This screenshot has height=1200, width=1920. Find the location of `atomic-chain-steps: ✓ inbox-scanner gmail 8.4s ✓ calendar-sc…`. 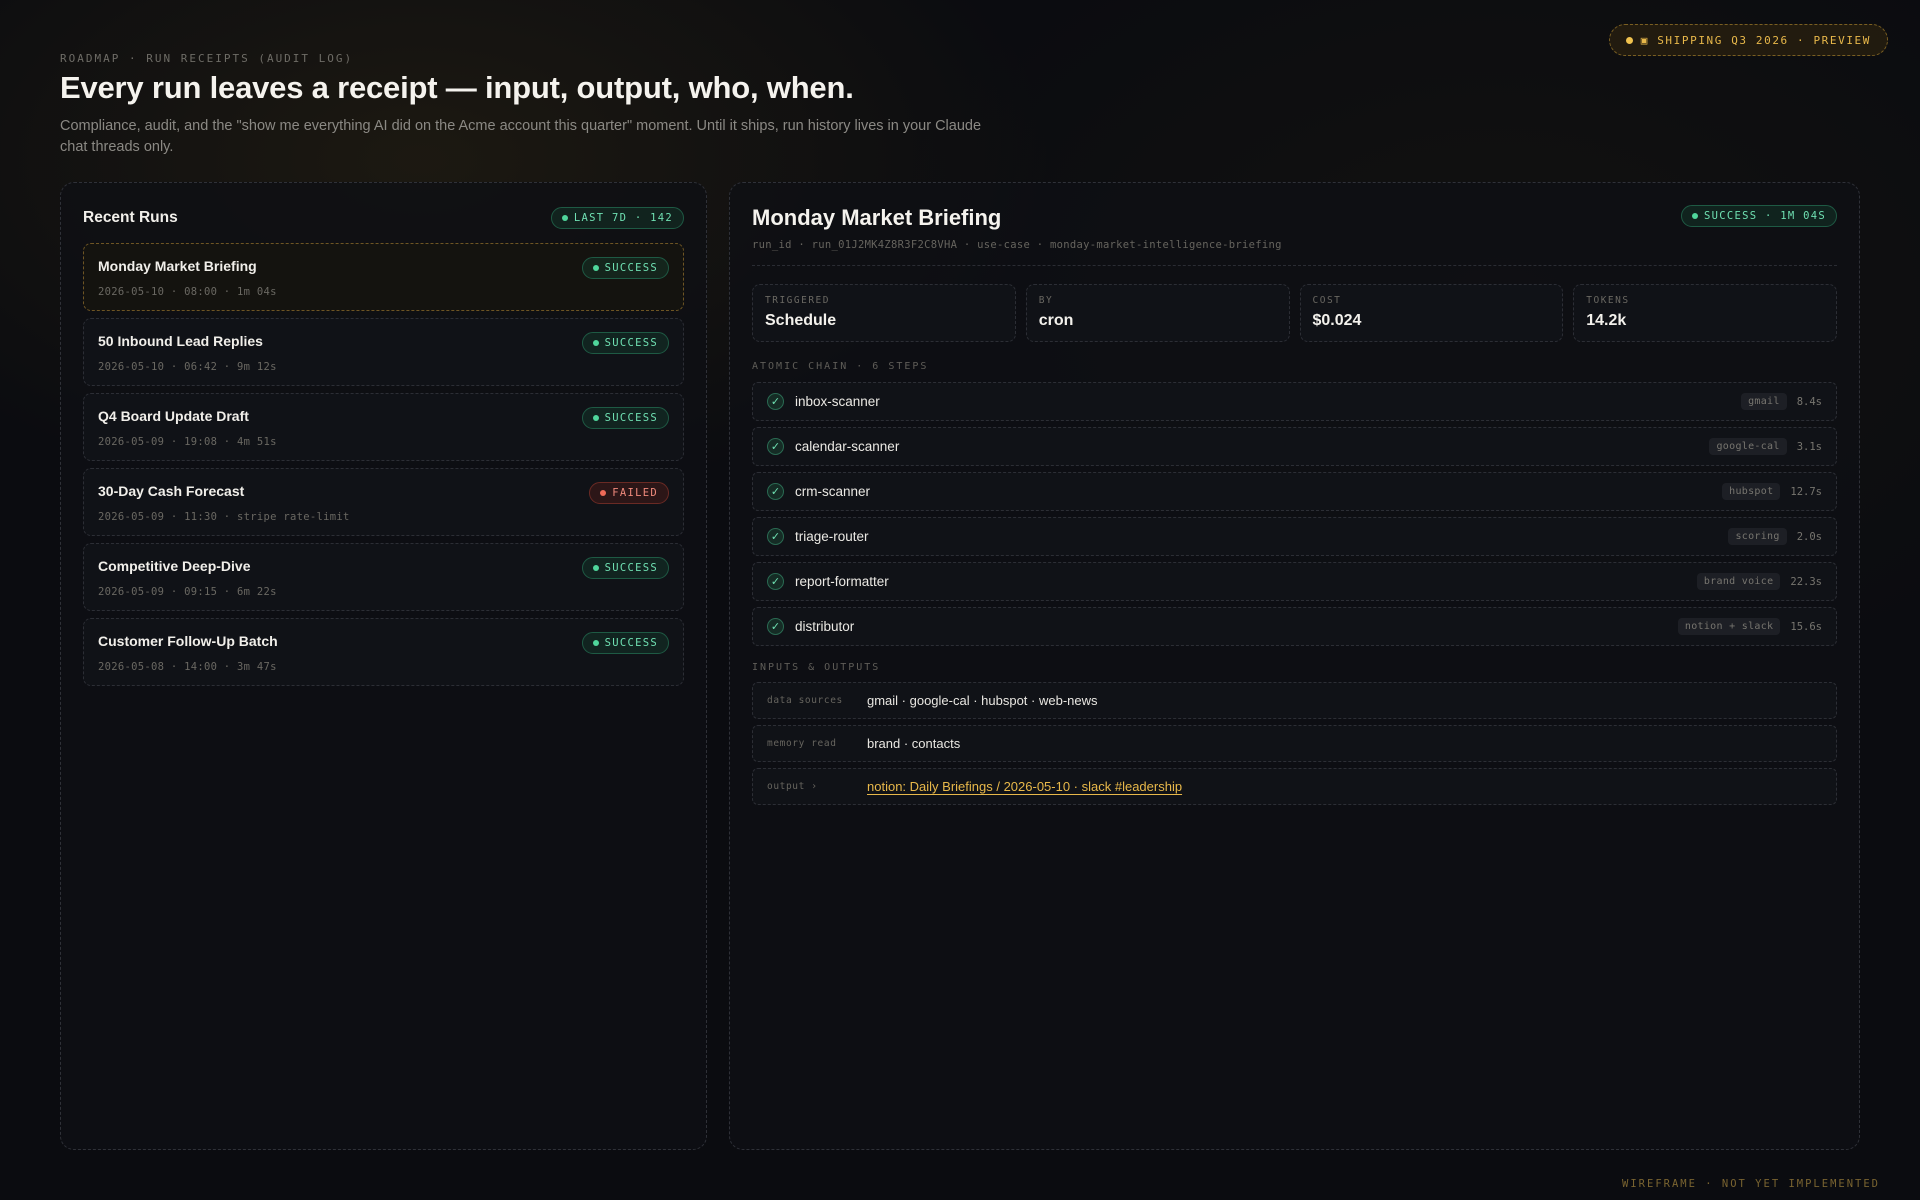

atomic-chain-steps: ✓ inbox-scanner gmail 8.4s ✓ calendar-sc… is located at coordinates (1294, 517).